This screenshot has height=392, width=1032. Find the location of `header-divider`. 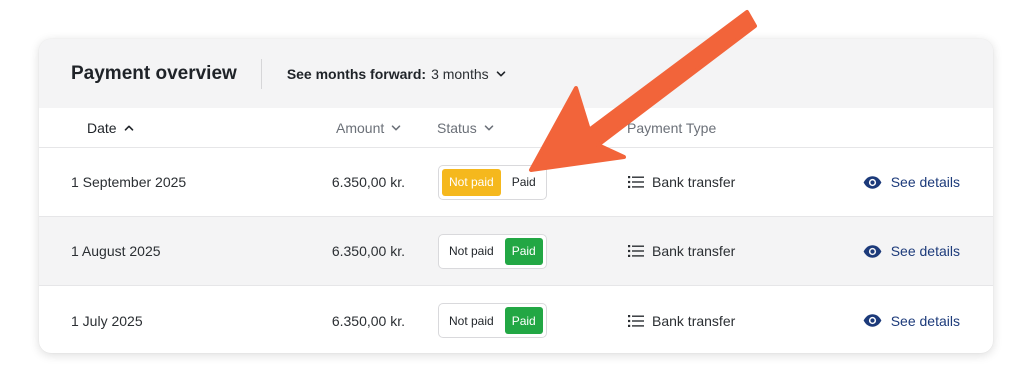

header-divider is located at coordinates (261, 73).